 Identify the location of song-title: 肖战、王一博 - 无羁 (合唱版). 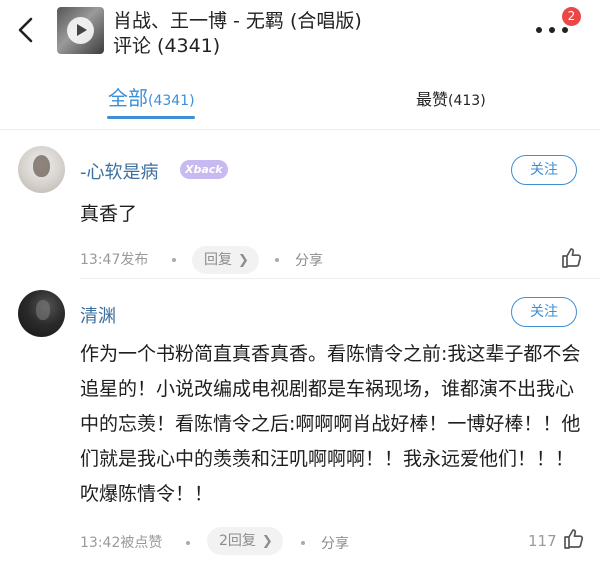
(237, 21).